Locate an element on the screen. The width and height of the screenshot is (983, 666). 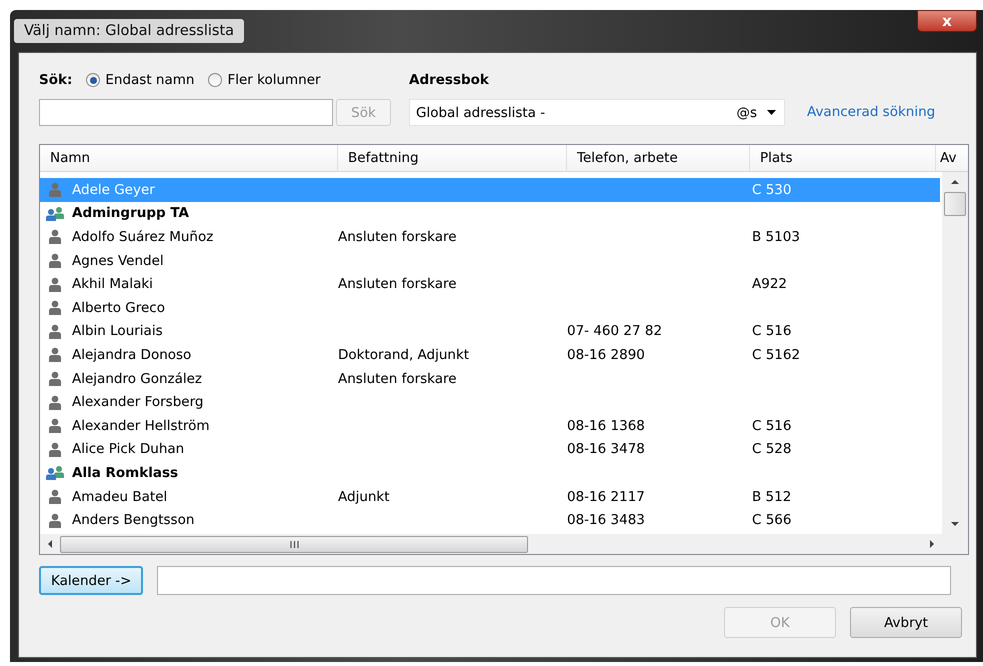
contact-row: Alejandra Donoso Doktorand, Adjunkt 08-16 2890 C 5162 is located at coordinates (490, 355).